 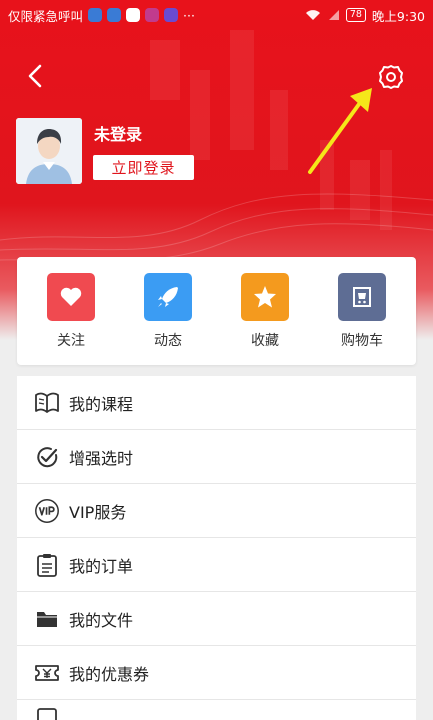 I want to click on menu-item-enhanced-timing: 增强选时, so click(x=216, y=457).